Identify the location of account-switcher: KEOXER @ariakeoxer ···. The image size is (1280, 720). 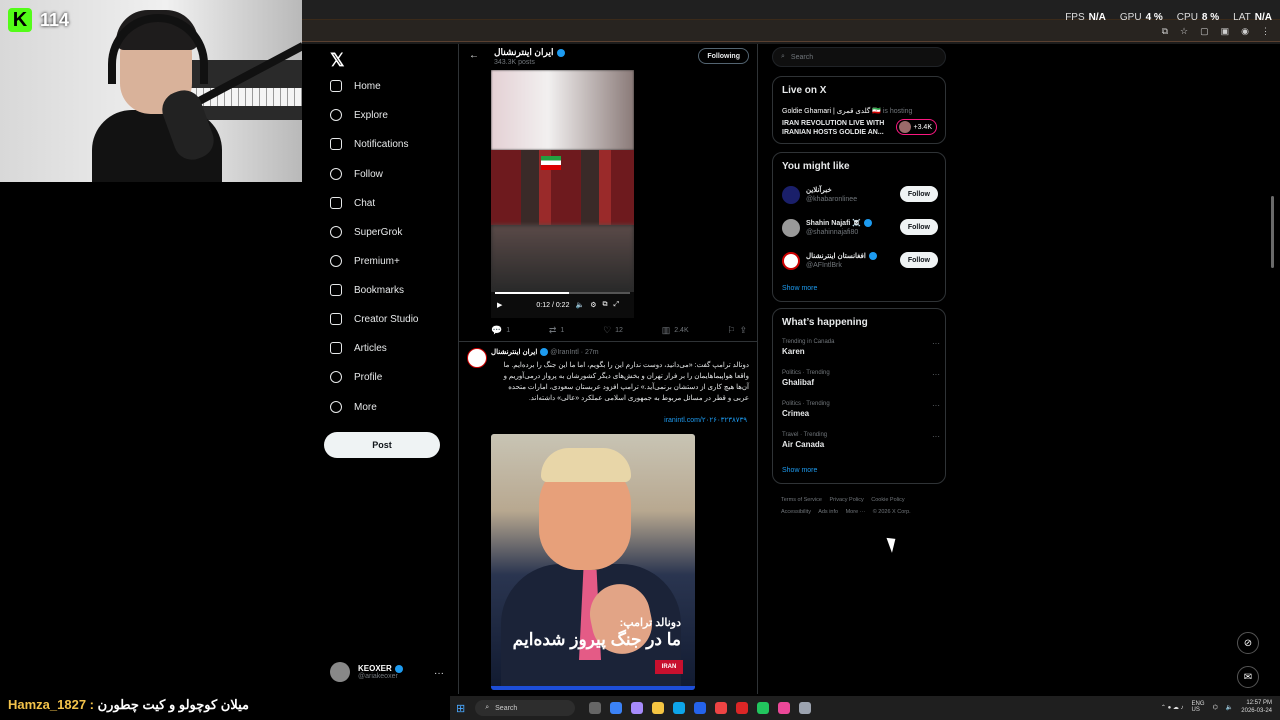
(391, 672).